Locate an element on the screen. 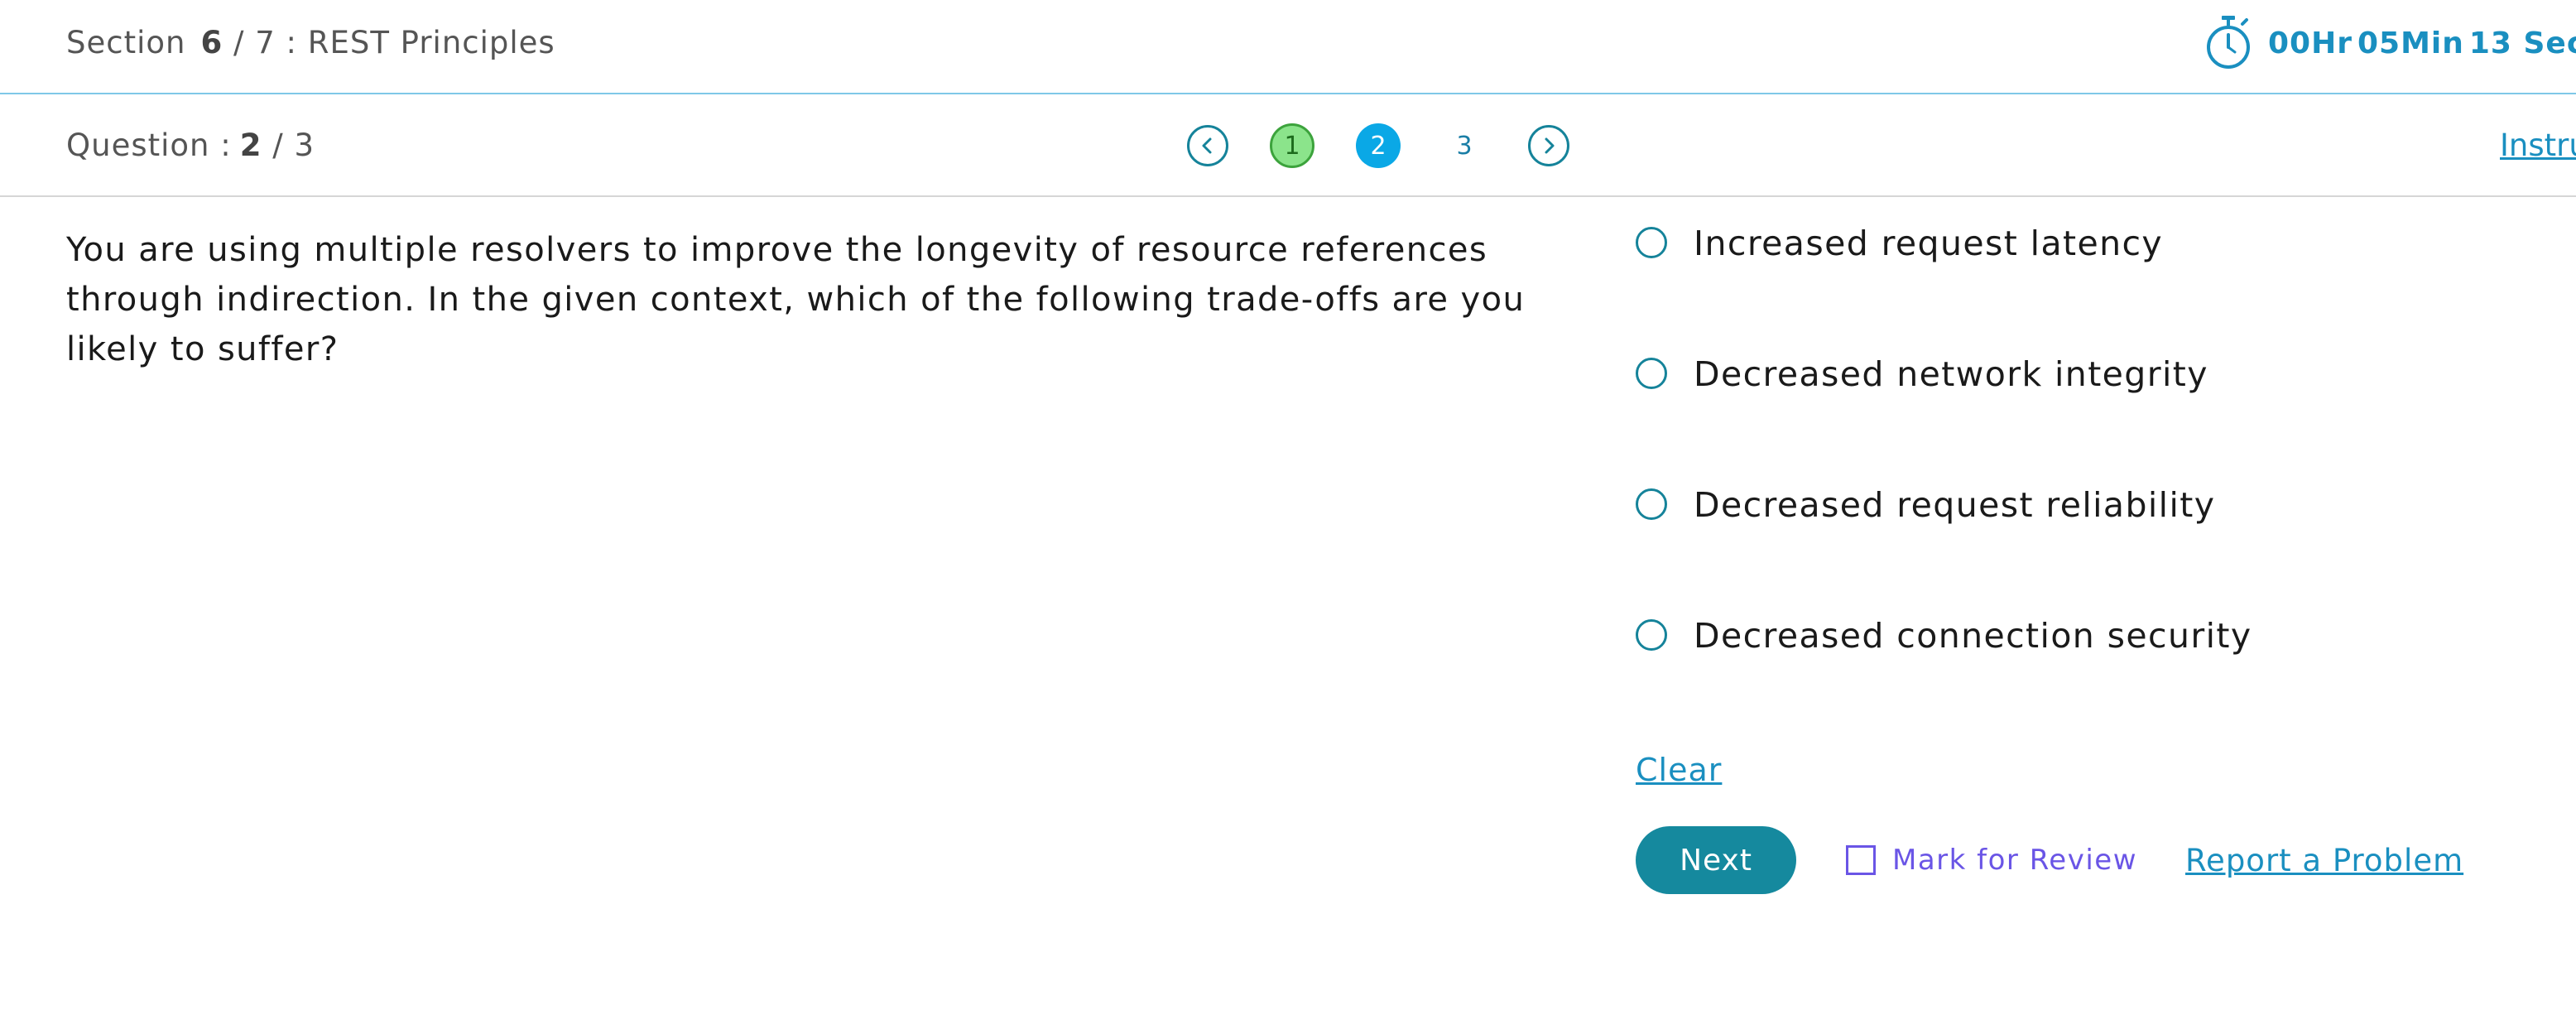 The image size is (2576, 1010). answer-option-3: Decreased request reliability is located at coordinates (2091, 550).